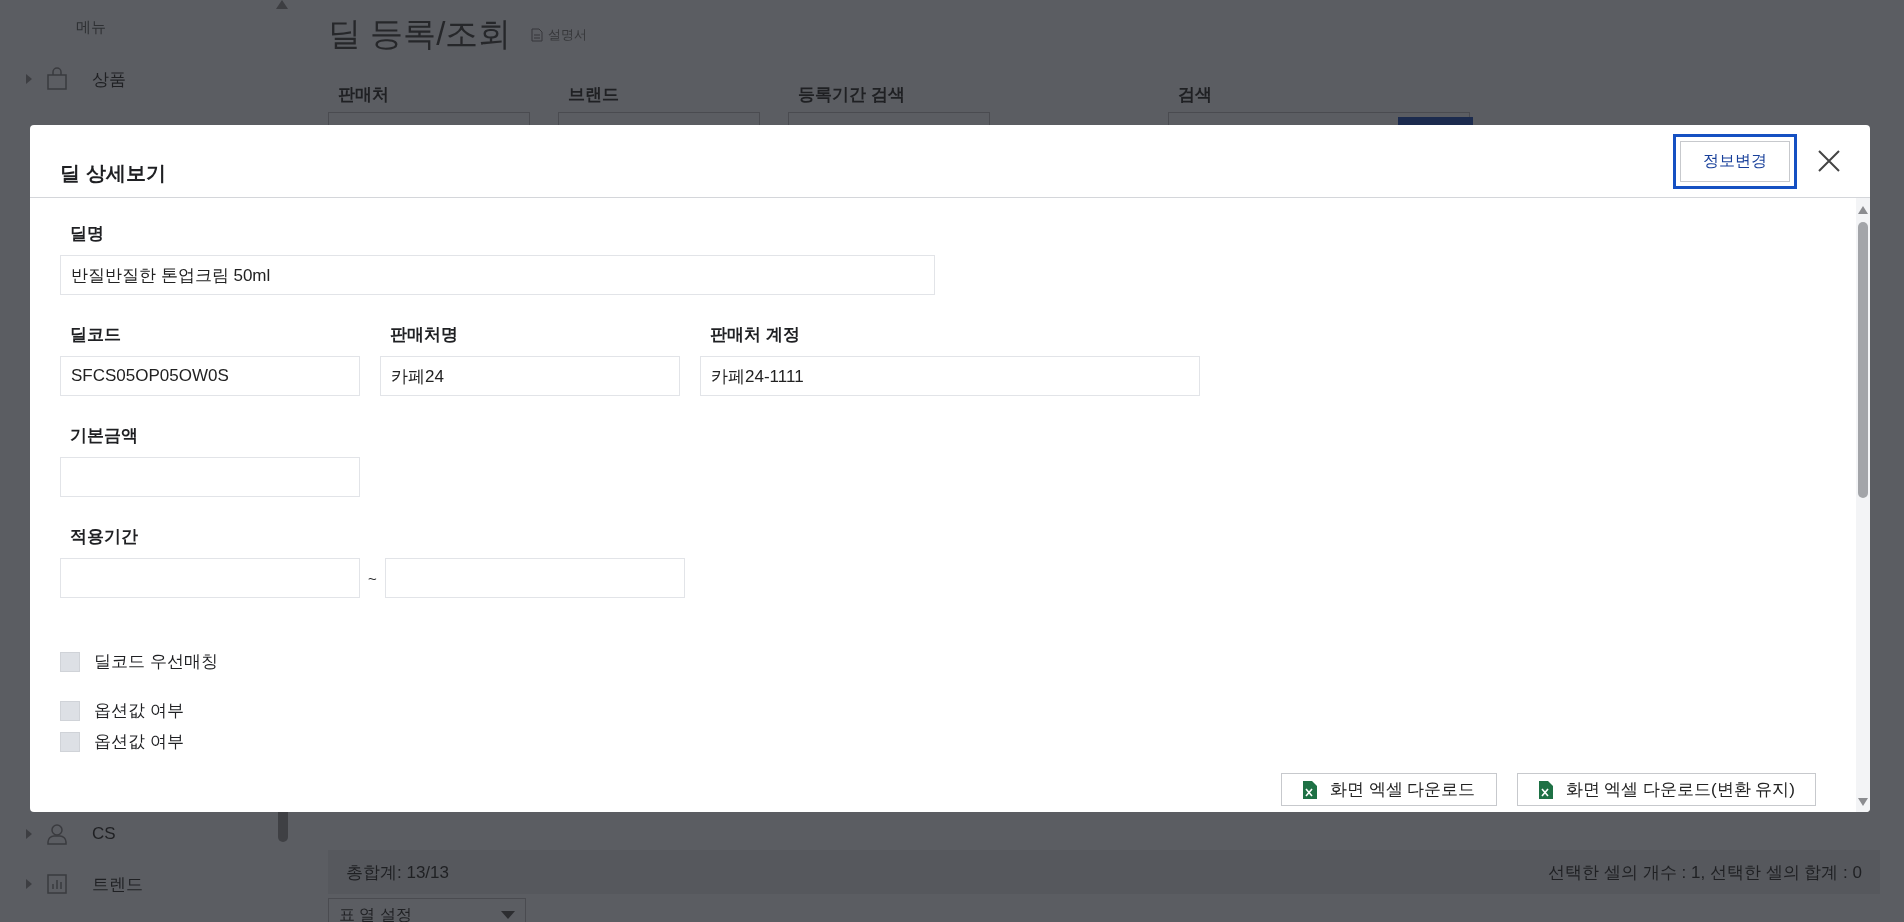  I want to click on filter-label: 등록기간 검색, so click(851, 94).